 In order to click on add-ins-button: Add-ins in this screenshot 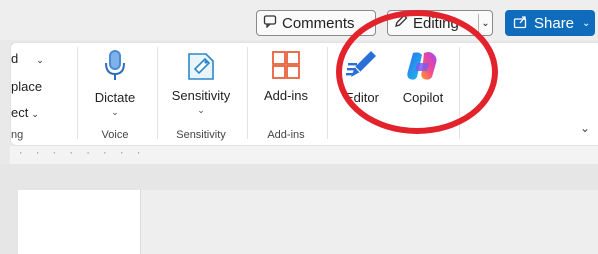, I will do `click(286, 76)`.